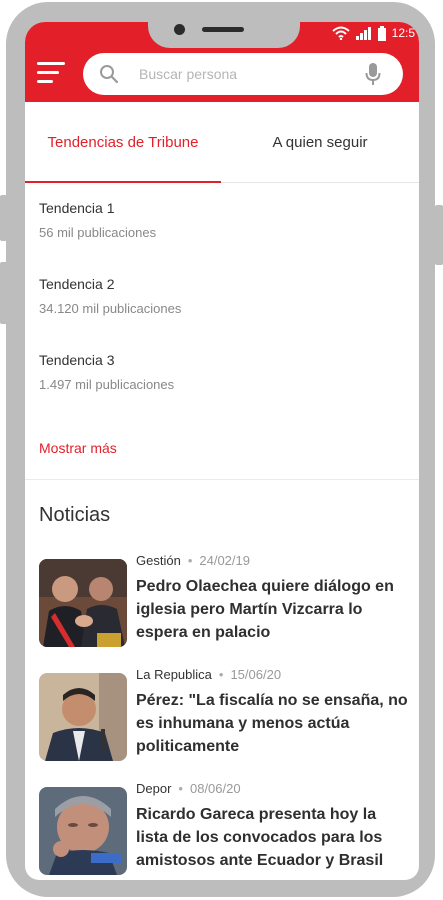 Image resolution: width=443 pixels, height=900 pixels. I want to click on show-more-link: Mostrar más, so click(78, 448).